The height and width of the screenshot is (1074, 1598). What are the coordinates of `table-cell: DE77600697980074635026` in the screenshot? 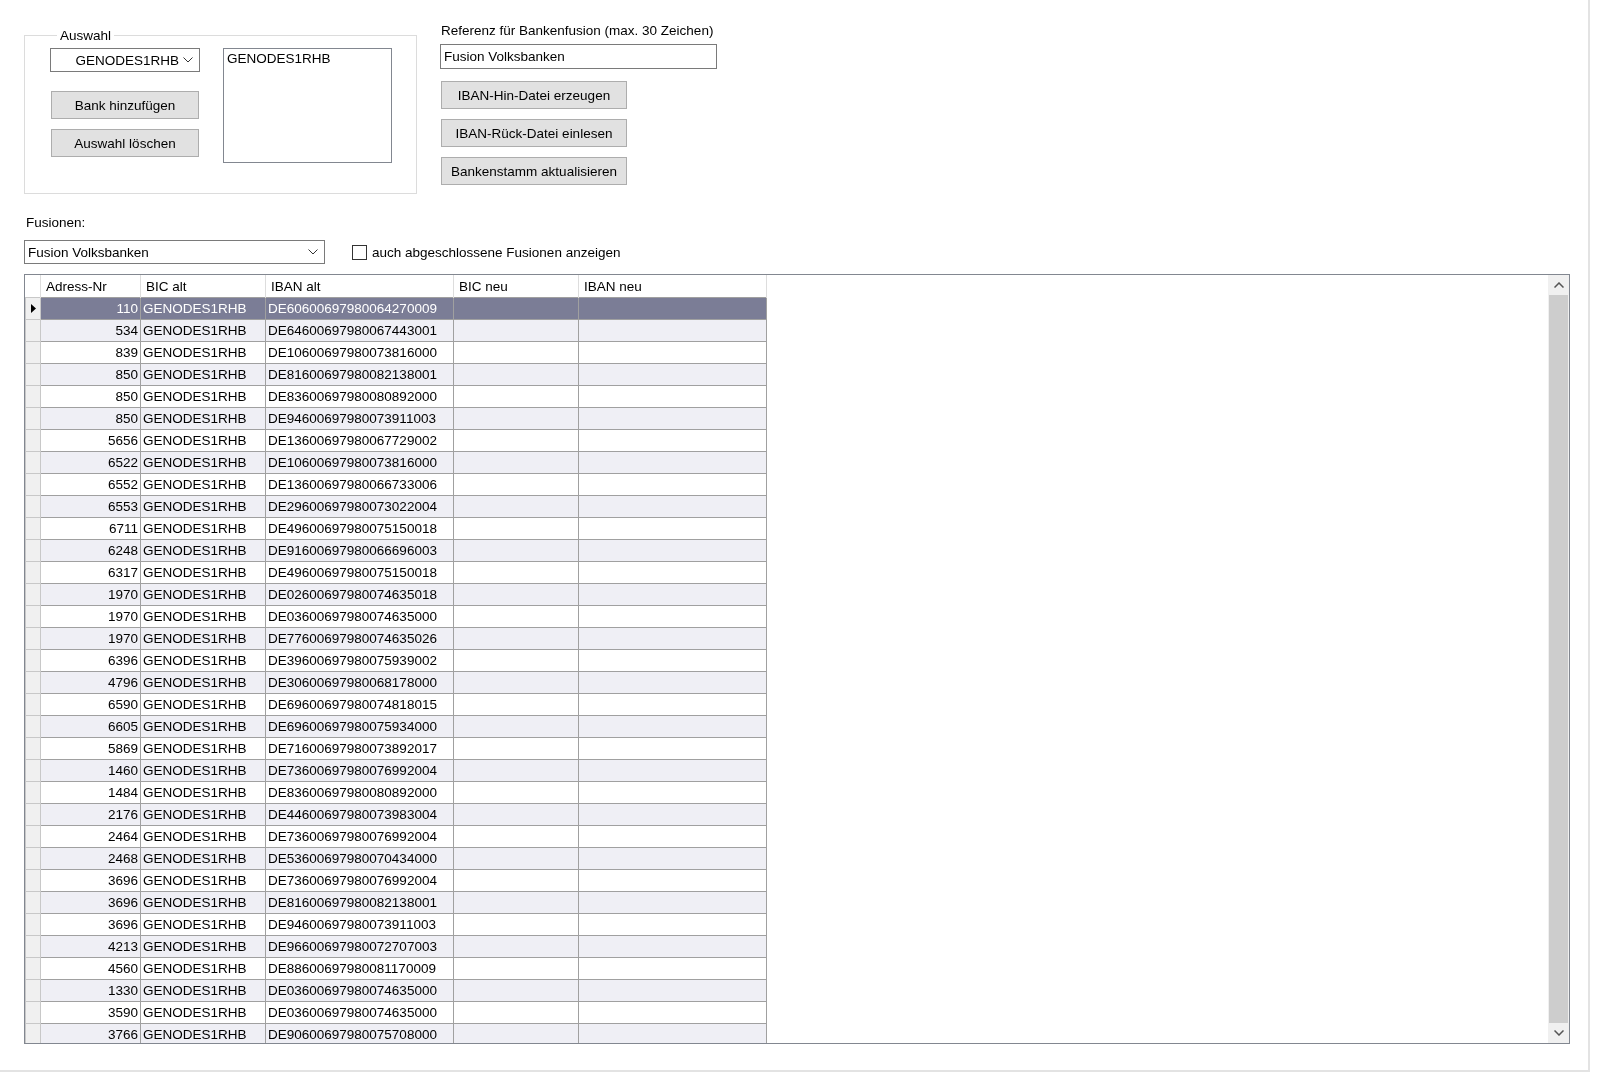 It's located at (359, 638).